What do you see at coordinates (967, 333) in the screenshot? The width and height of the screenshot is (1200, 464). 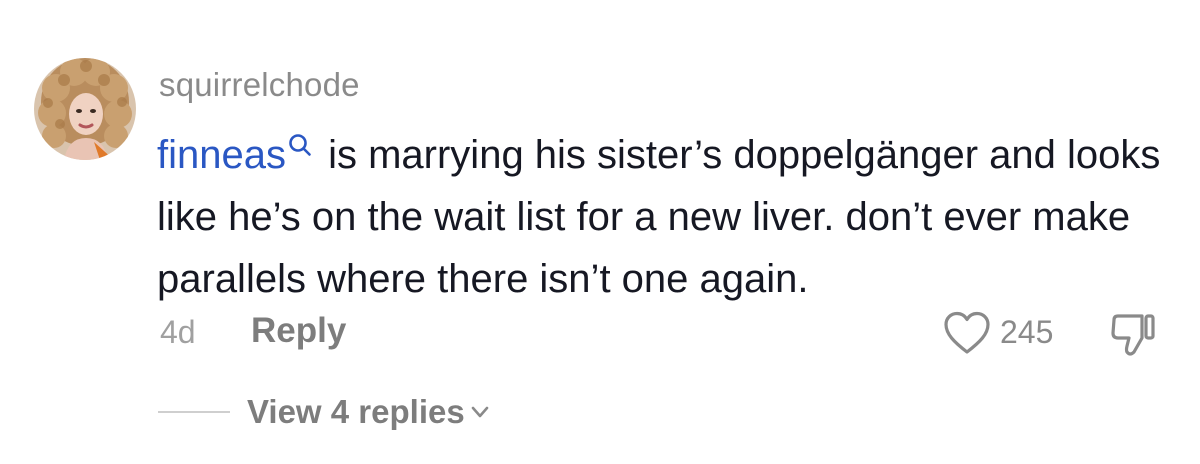 I see `heart-icon` at bounding box center [967, 333].